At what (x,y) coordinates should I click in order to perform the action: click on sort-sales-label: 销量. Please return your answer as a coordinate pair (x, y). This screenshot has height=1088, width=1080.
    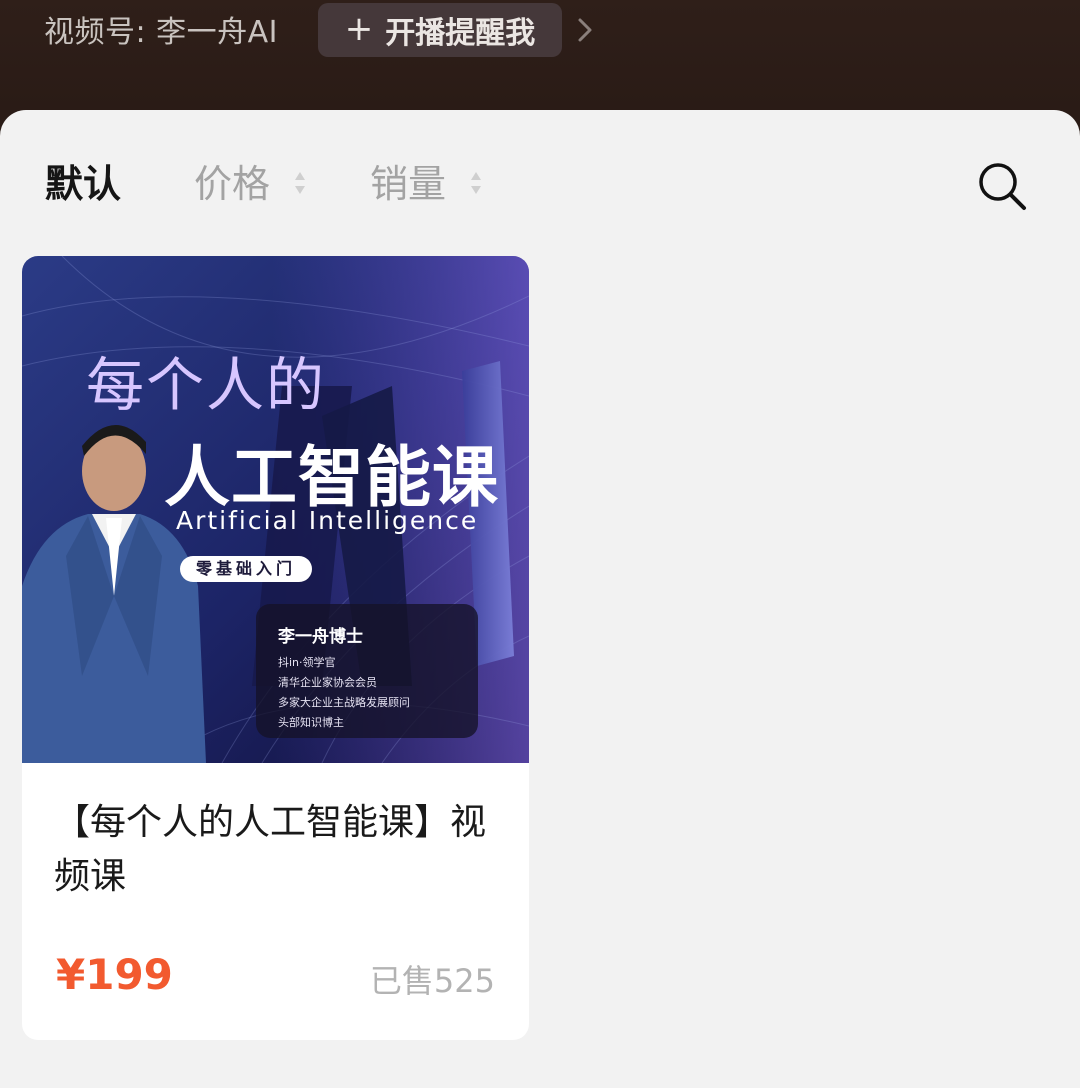
    Looking at the image, I should click on (408, 184).